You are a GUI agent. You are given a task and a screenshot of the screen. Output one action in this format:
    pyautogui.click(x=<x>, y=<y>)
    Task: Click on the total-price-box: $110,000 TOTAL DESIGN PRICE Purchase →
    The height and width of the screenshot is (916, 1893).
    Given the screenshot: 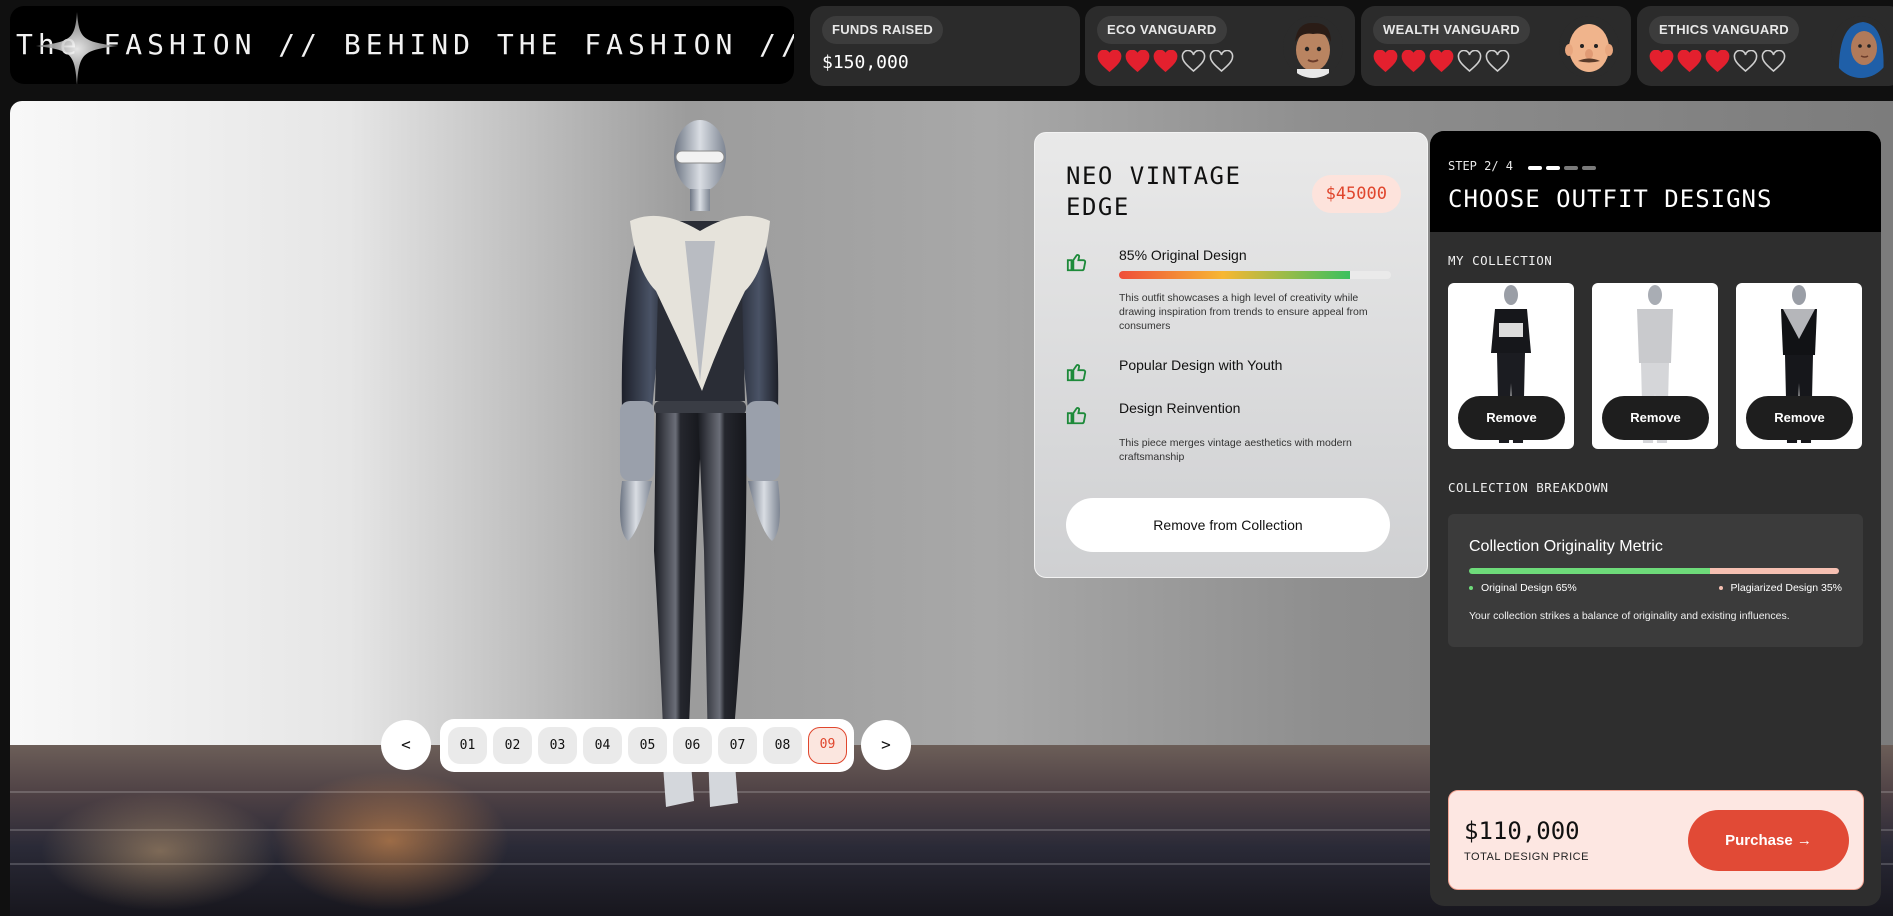 What is the action you would take?
    pyautogui.click(x=1656, y=840)
    